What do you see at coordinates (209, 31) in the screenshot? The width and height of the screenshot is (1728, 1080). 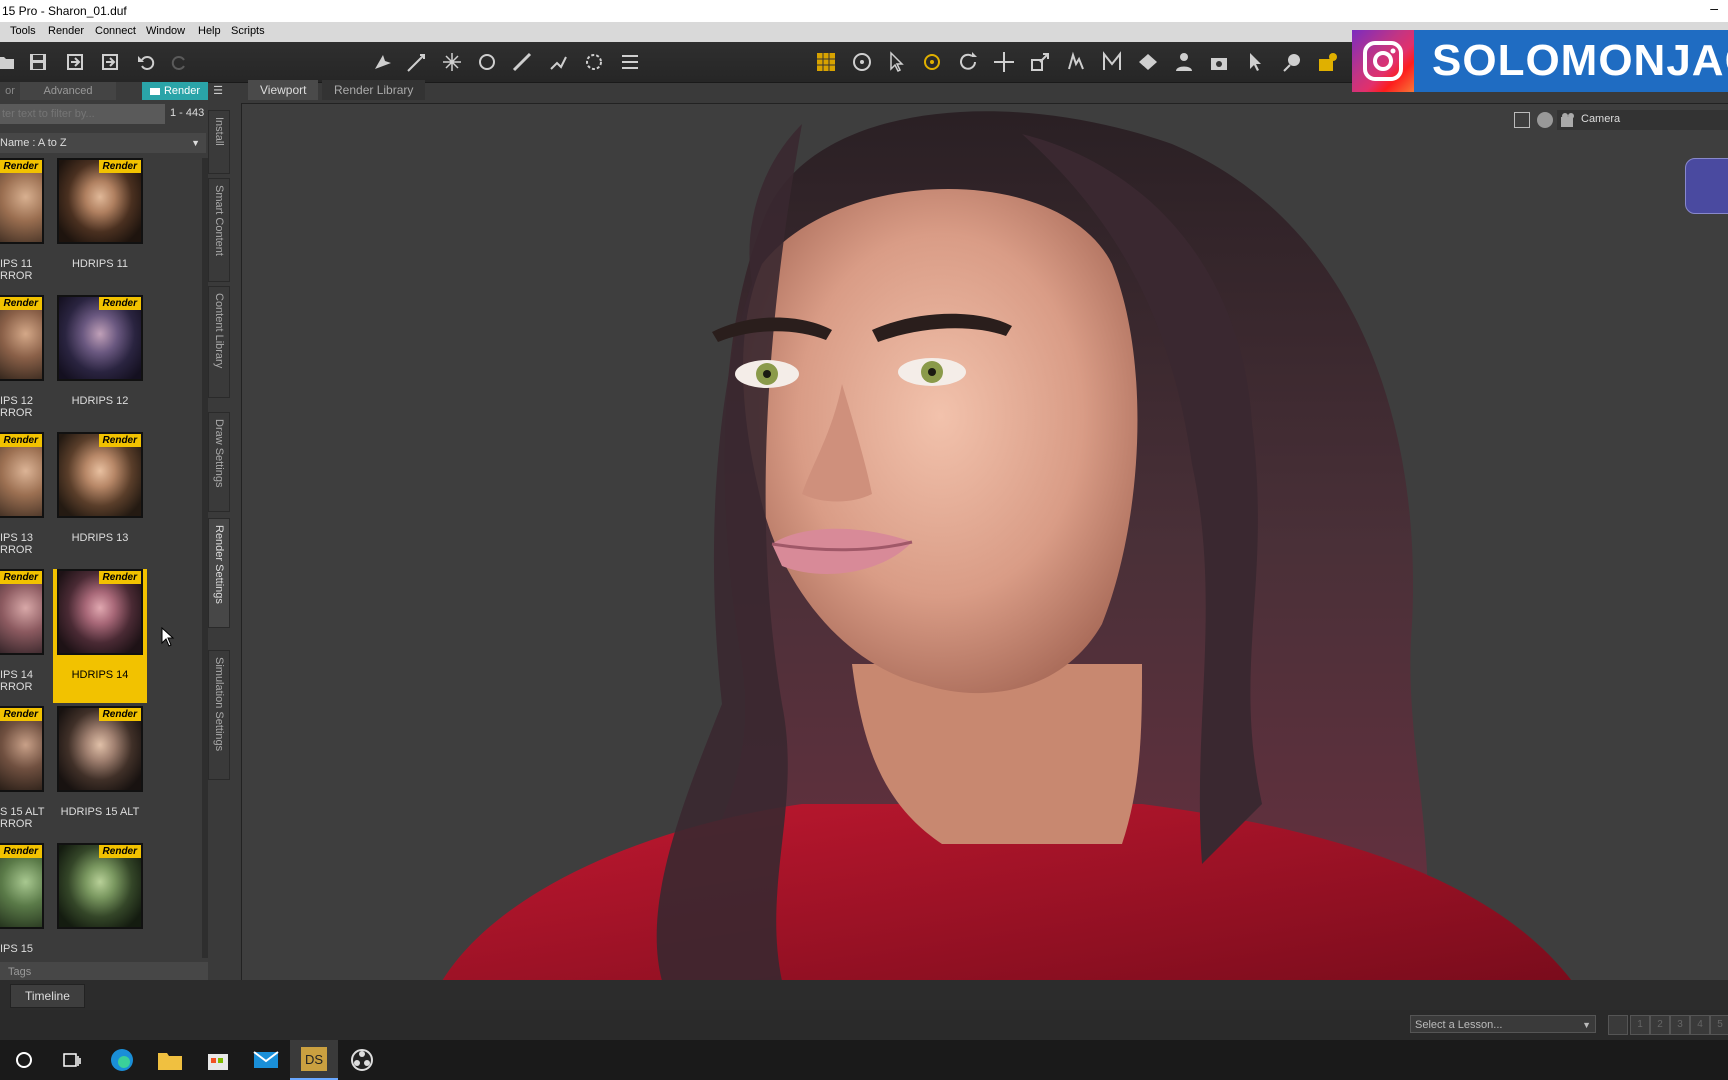 I see `menu-help: Help` at bounding box center [209, 31].